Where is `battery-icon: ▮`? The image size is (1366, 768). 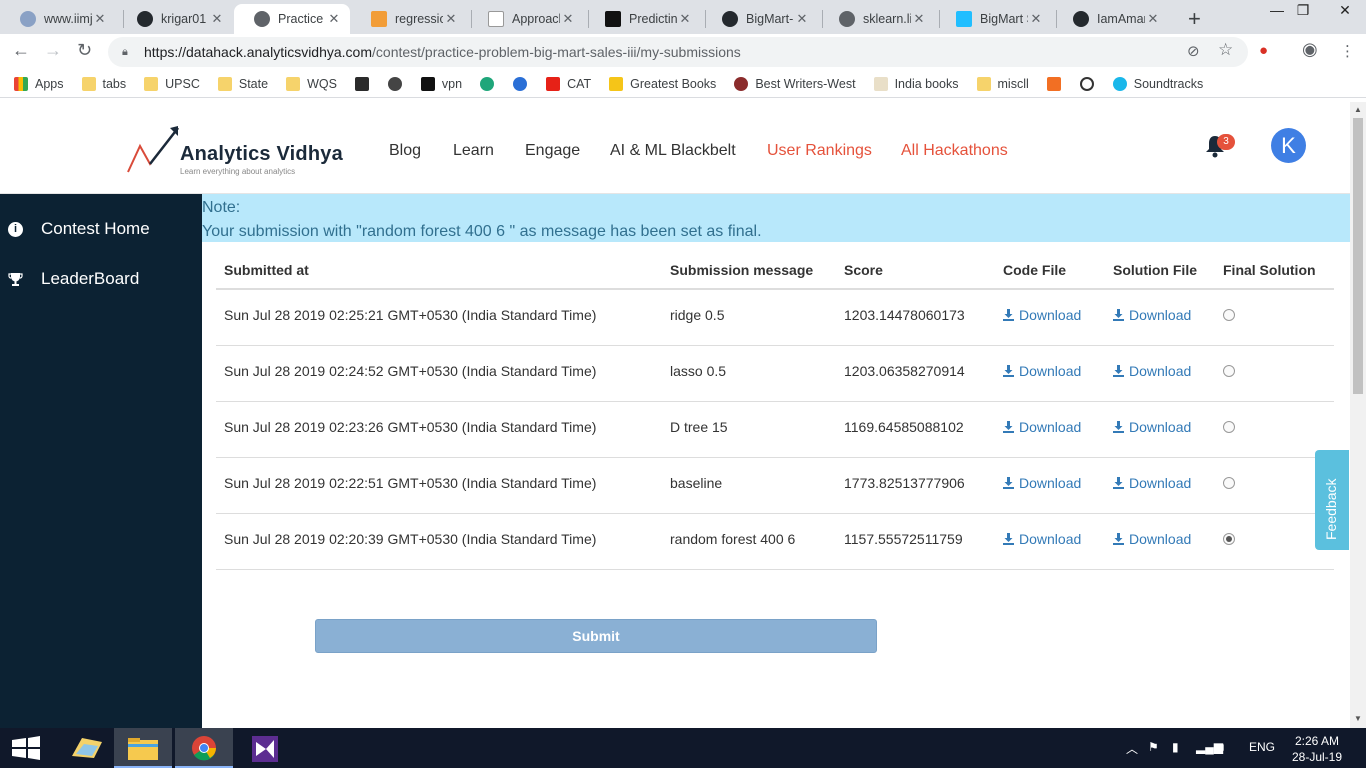 battery-icon: ▮ is located at coordinates (1175, 747).